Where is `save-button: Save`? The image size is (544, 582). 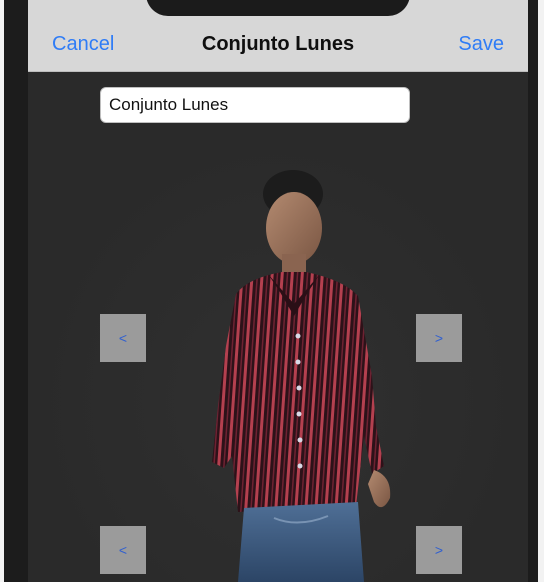
save-button: Save is located at coordinates (481, 44).